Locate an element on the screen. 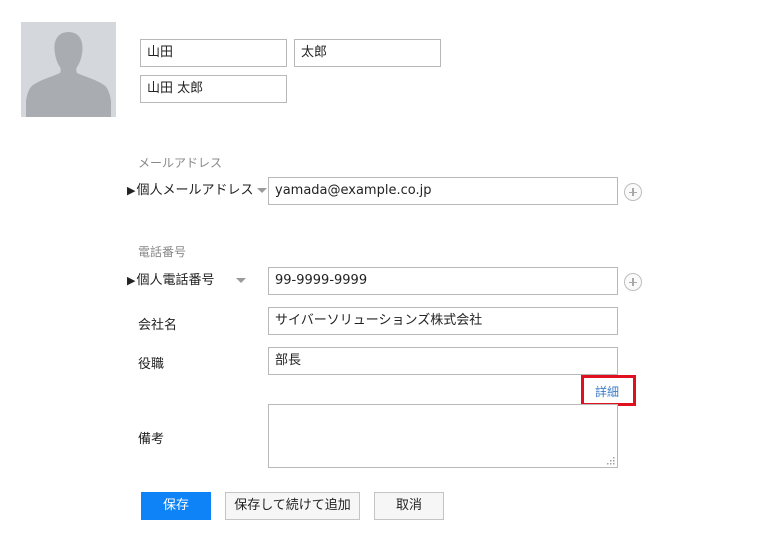  save-button: 保存 is located at coordinates (176, 506).